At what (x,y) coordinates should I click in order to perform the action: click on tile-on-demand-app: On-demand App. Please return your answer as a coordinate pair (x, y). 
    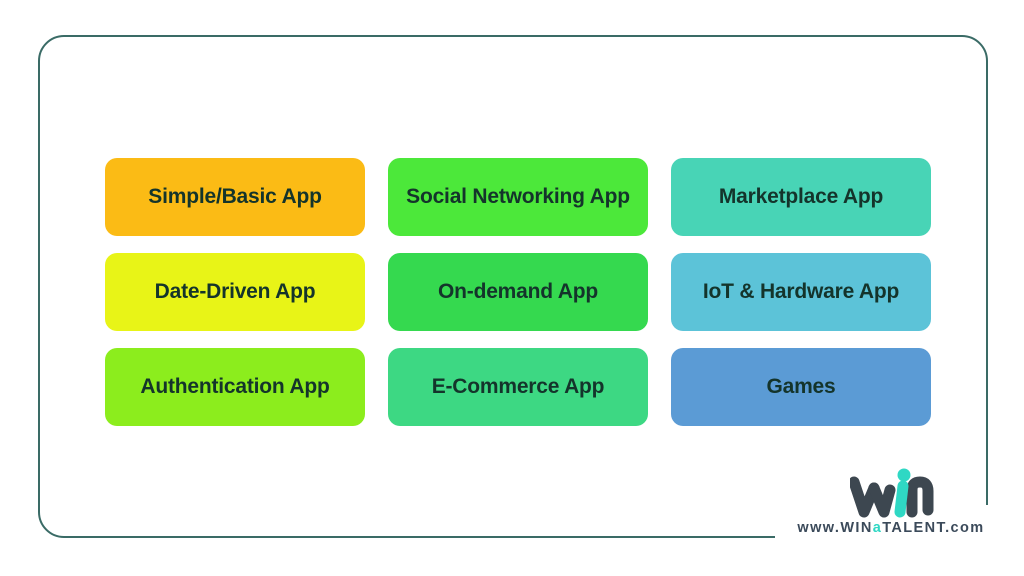
    Looking at the image, I should click on (518, 292).